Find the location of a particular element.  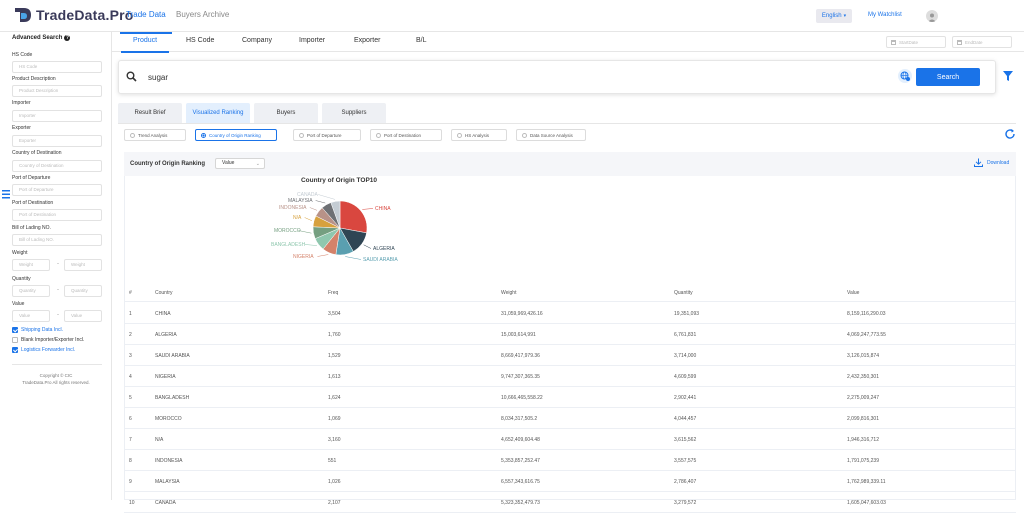

cell-weight: 5,323,352,479.73 is located at coordinates (520, 503).